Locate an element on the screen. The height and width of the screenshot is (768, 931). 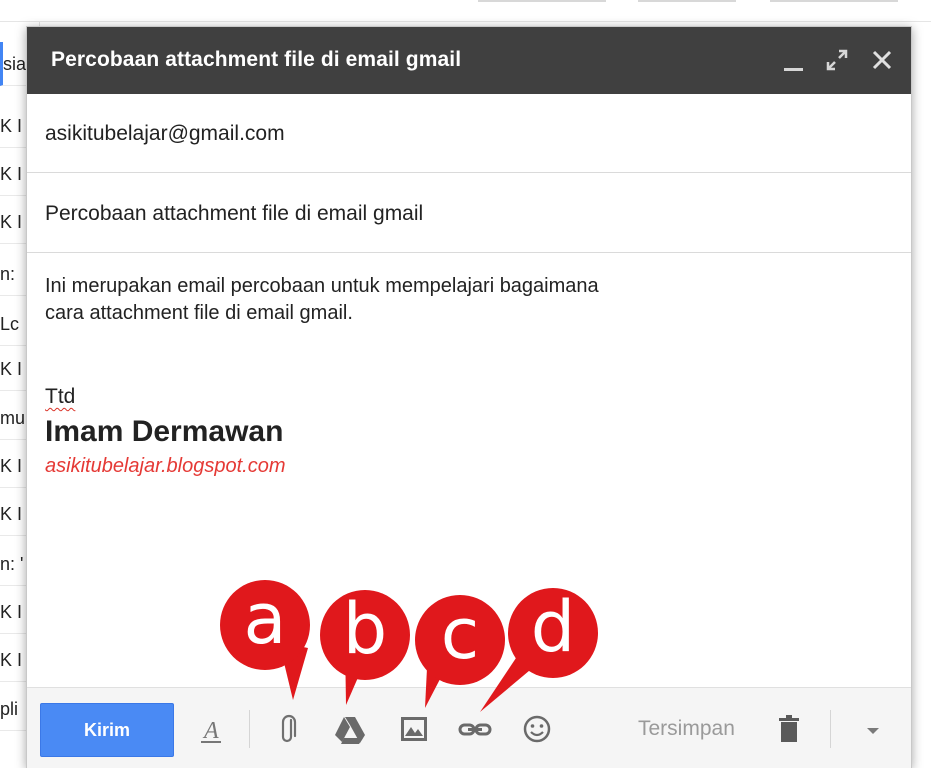
compose-titlebar: Percobaan attachment file di email gmail is located at coordinates (469, 60).